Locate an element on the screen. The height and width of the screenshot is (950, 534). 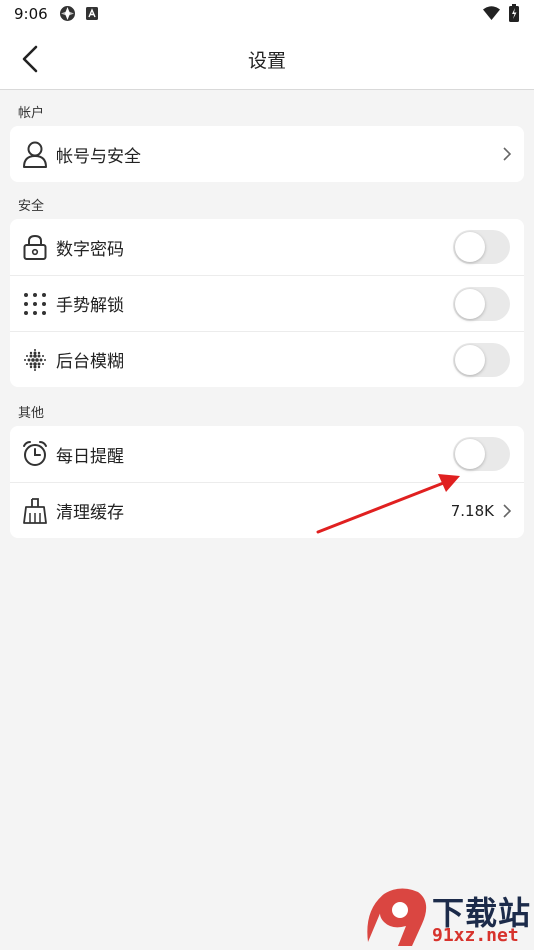
account-security-label: 帐号与安全 is located at coordinates (98, 156).